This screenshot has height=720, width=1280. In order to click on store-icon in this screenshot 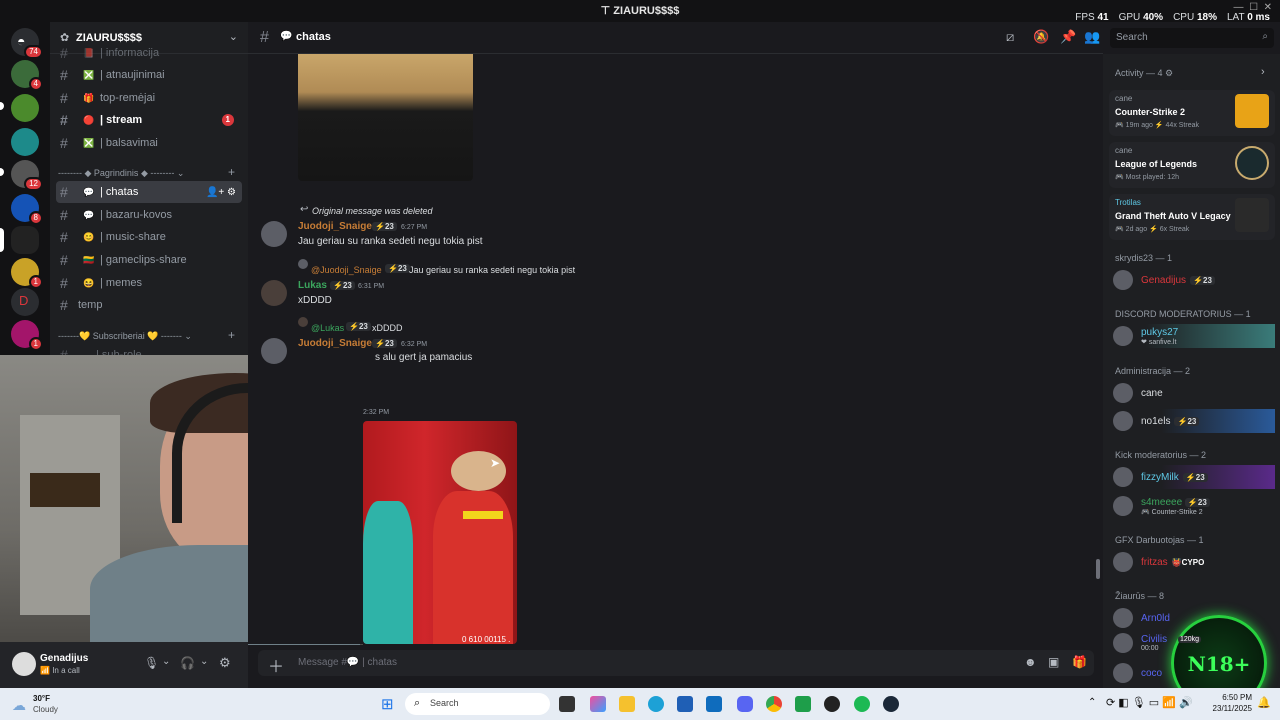, I will do `click(685, 704)`.